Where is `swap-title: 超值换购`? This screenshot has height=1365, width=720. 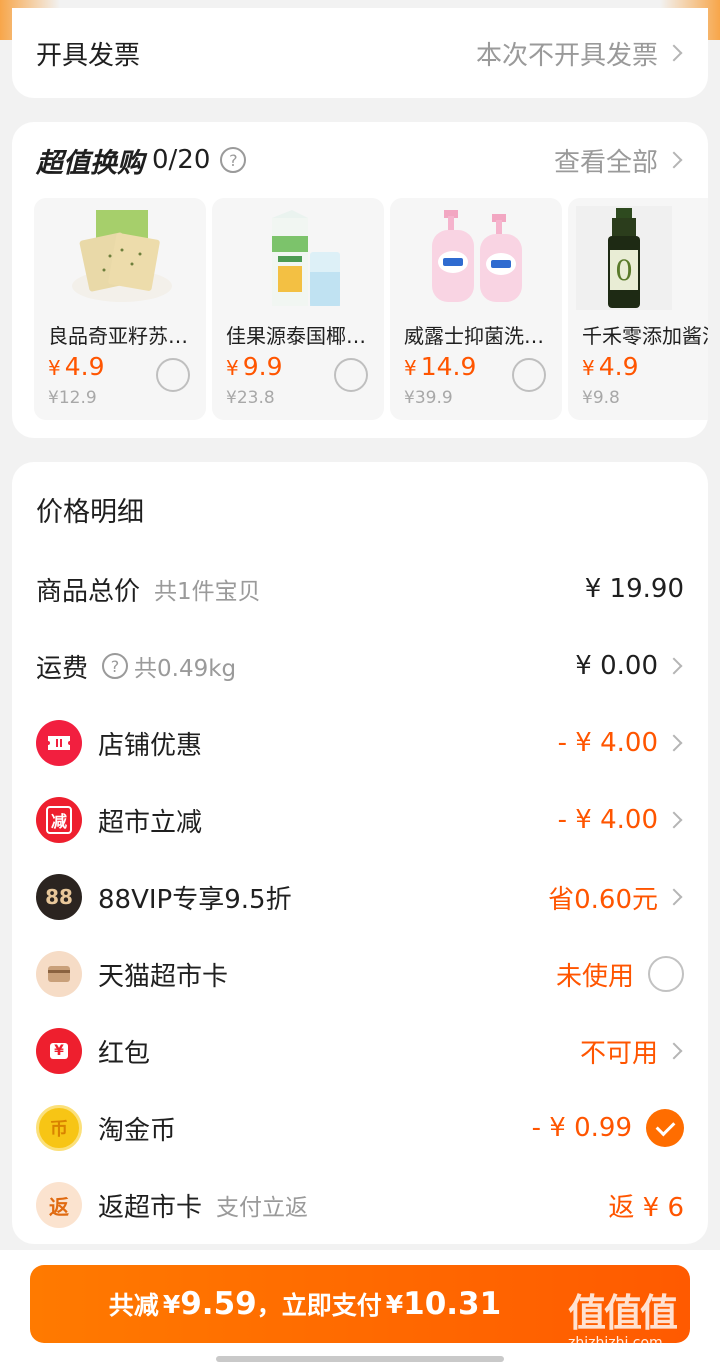
swap-title: 超值换购 is located at coordinates (90, 163).